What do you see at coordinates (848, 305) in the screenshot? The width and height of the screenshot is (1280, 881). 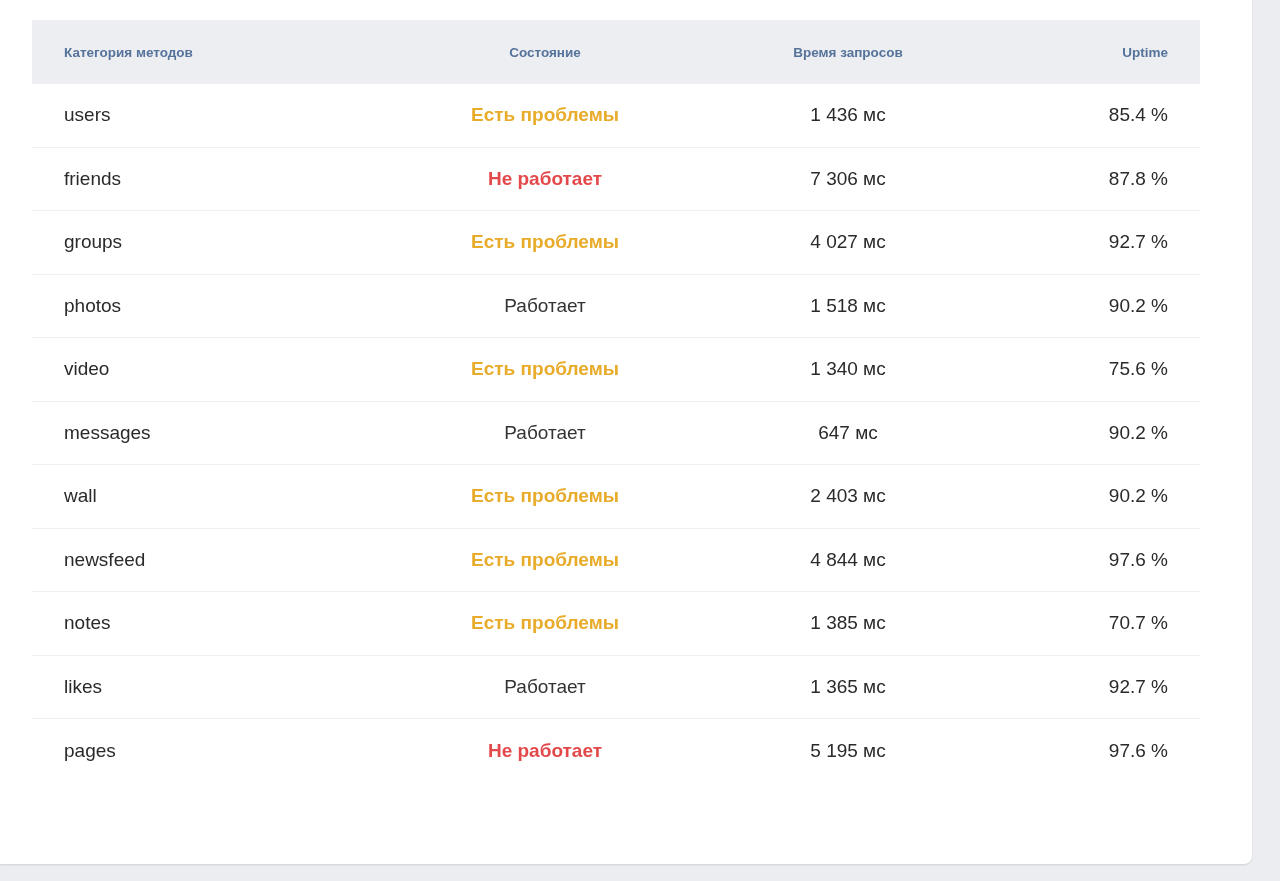 I see `time-cell: 1 518 мс` at bounding box center [848, 305].